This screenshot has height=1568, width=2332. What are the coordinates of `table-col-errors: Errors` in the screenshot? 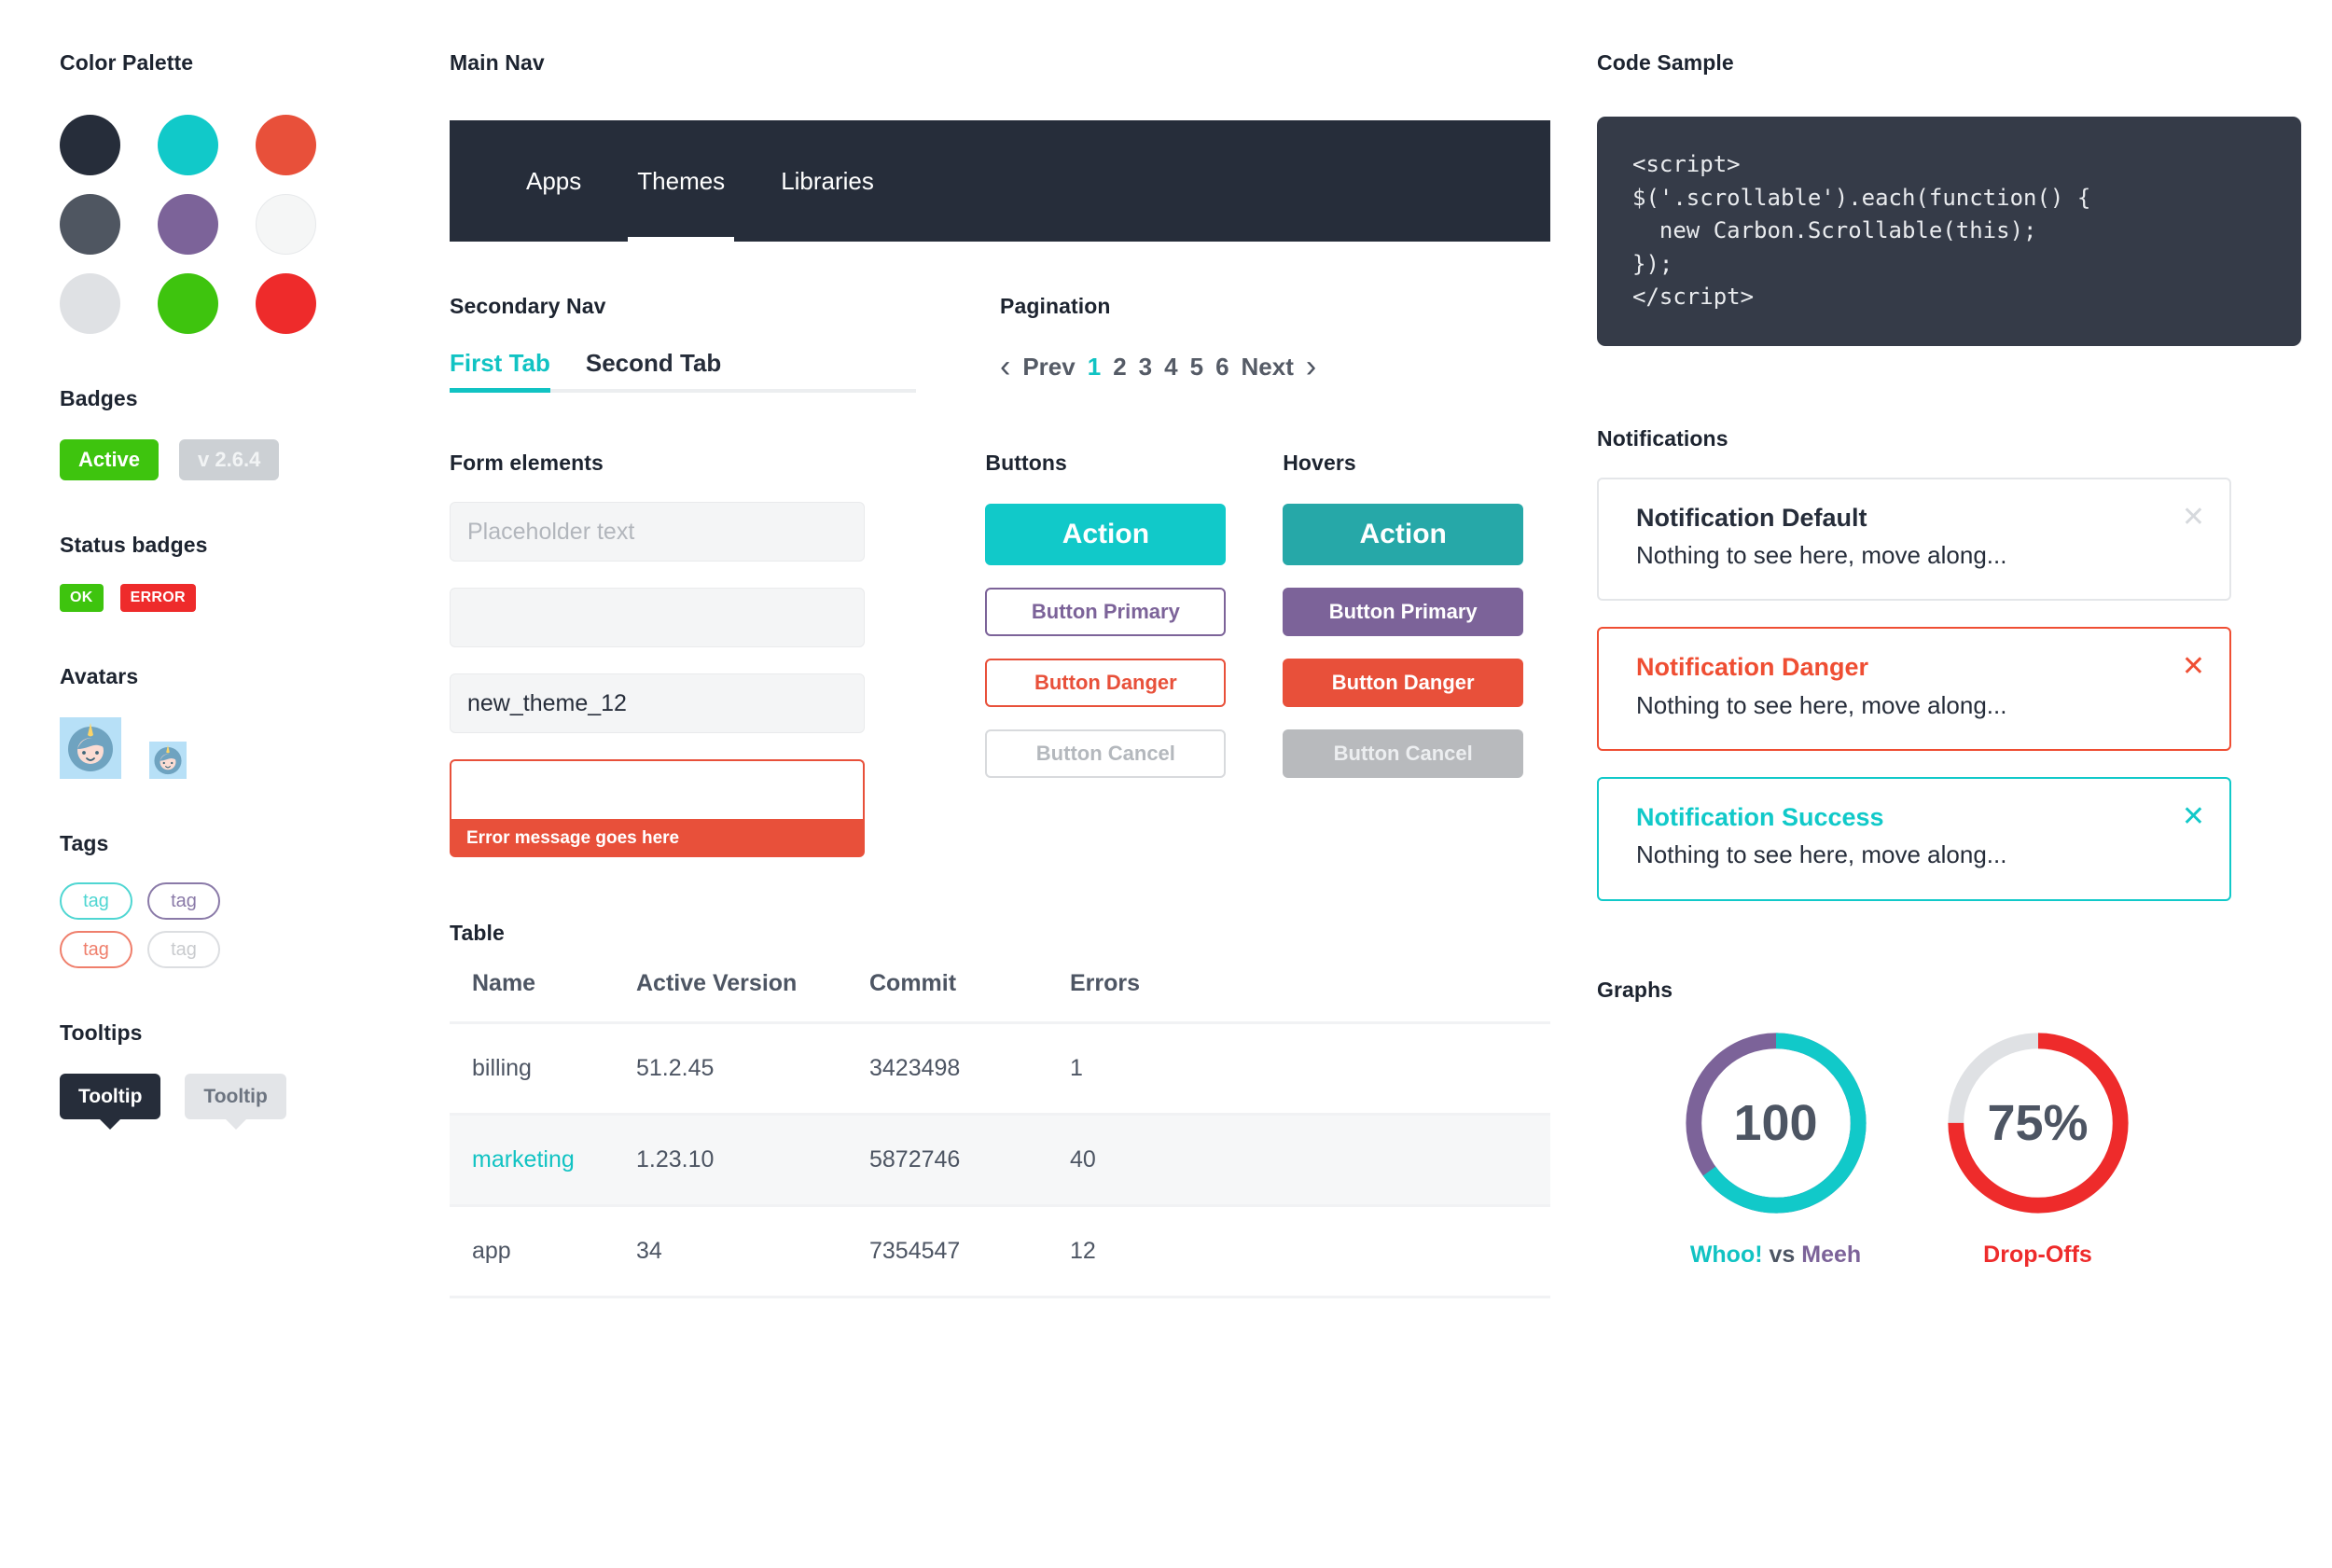 It's located at (1310, 997).